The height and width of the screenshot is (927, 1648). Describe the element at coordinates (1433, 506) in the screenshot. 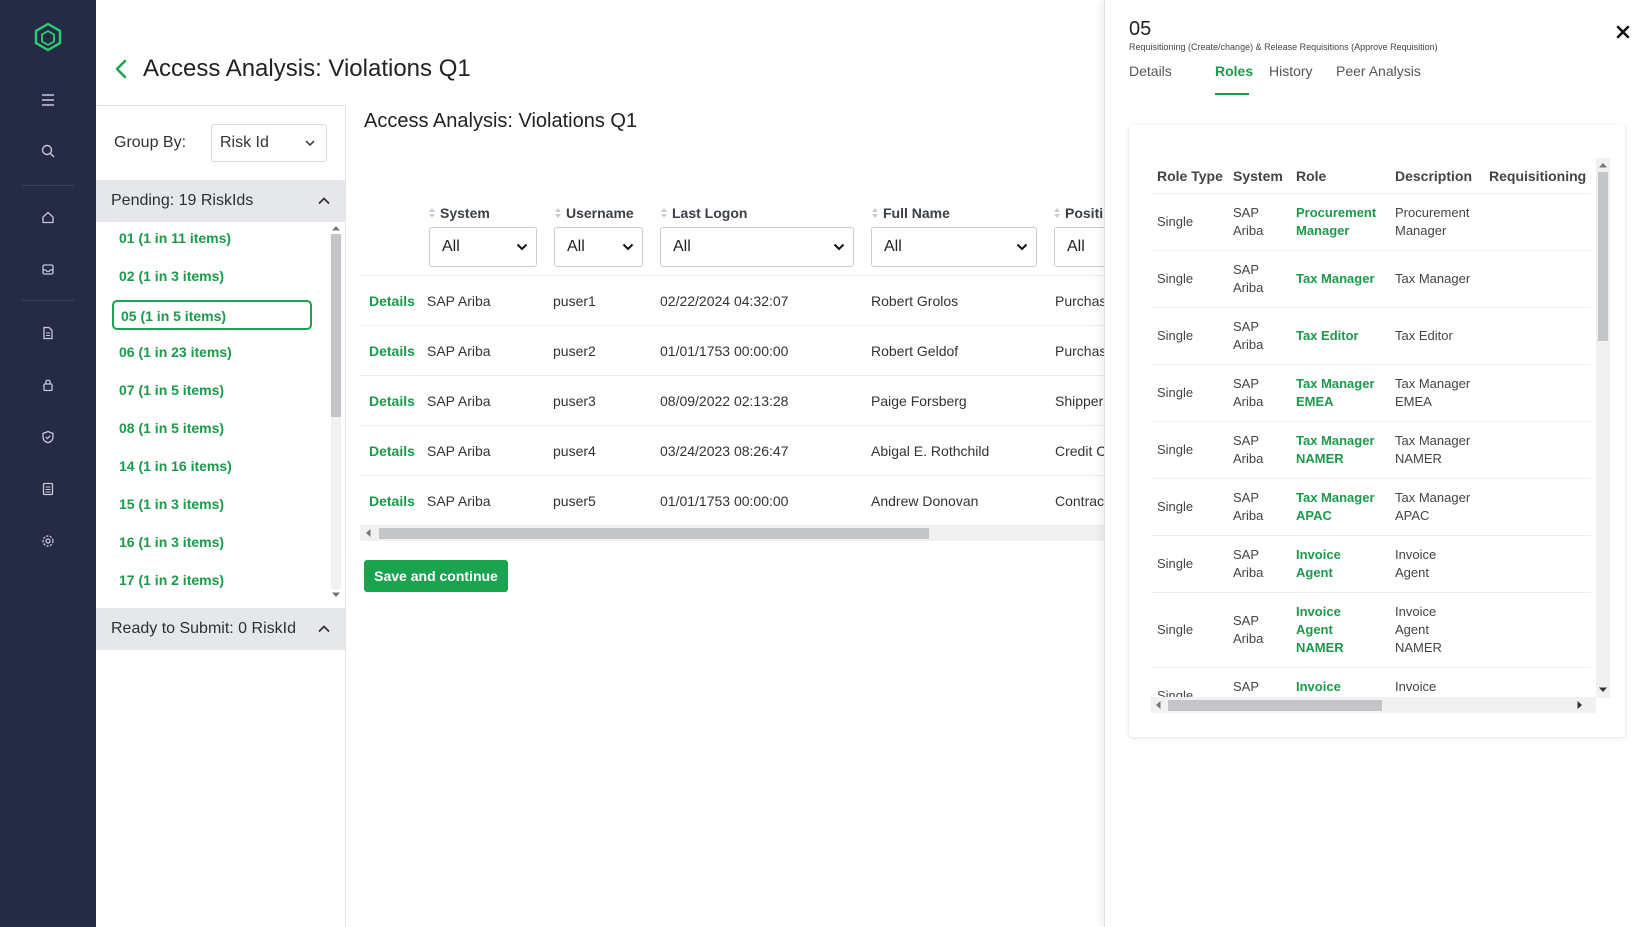

I see `role-description: Tax Manager APAC` at that location.